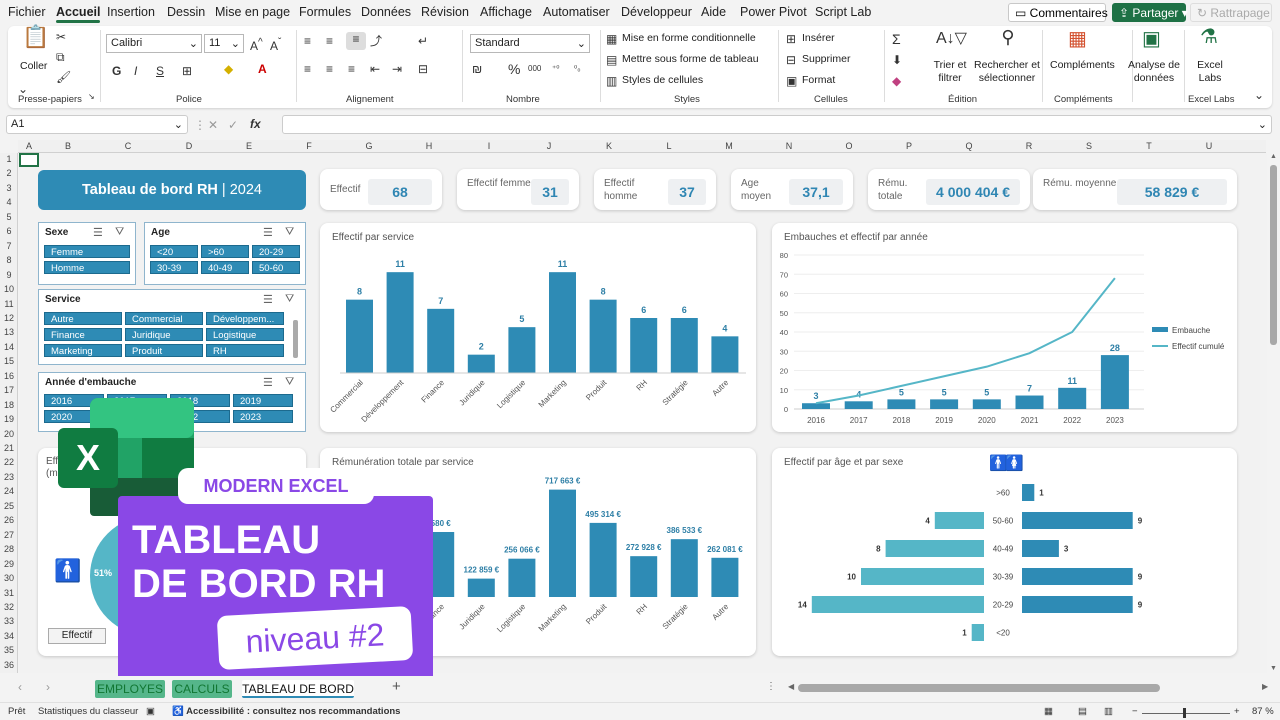 Image resolution: width=1280 pixels, height=720 pixels. Describe the element at coordinates (506, 12) in the screenshot. I see `menu-affichage: Affichage` at that location.